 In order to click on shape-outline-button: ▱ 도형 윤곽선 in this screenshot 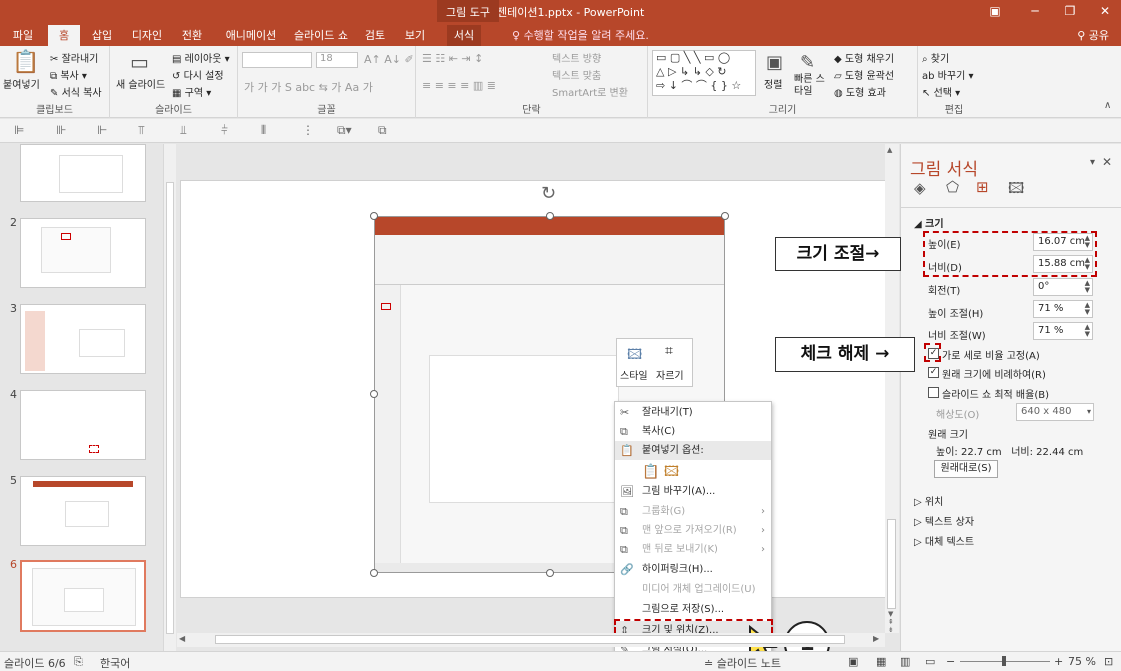, I will do `click(864, 74)`.